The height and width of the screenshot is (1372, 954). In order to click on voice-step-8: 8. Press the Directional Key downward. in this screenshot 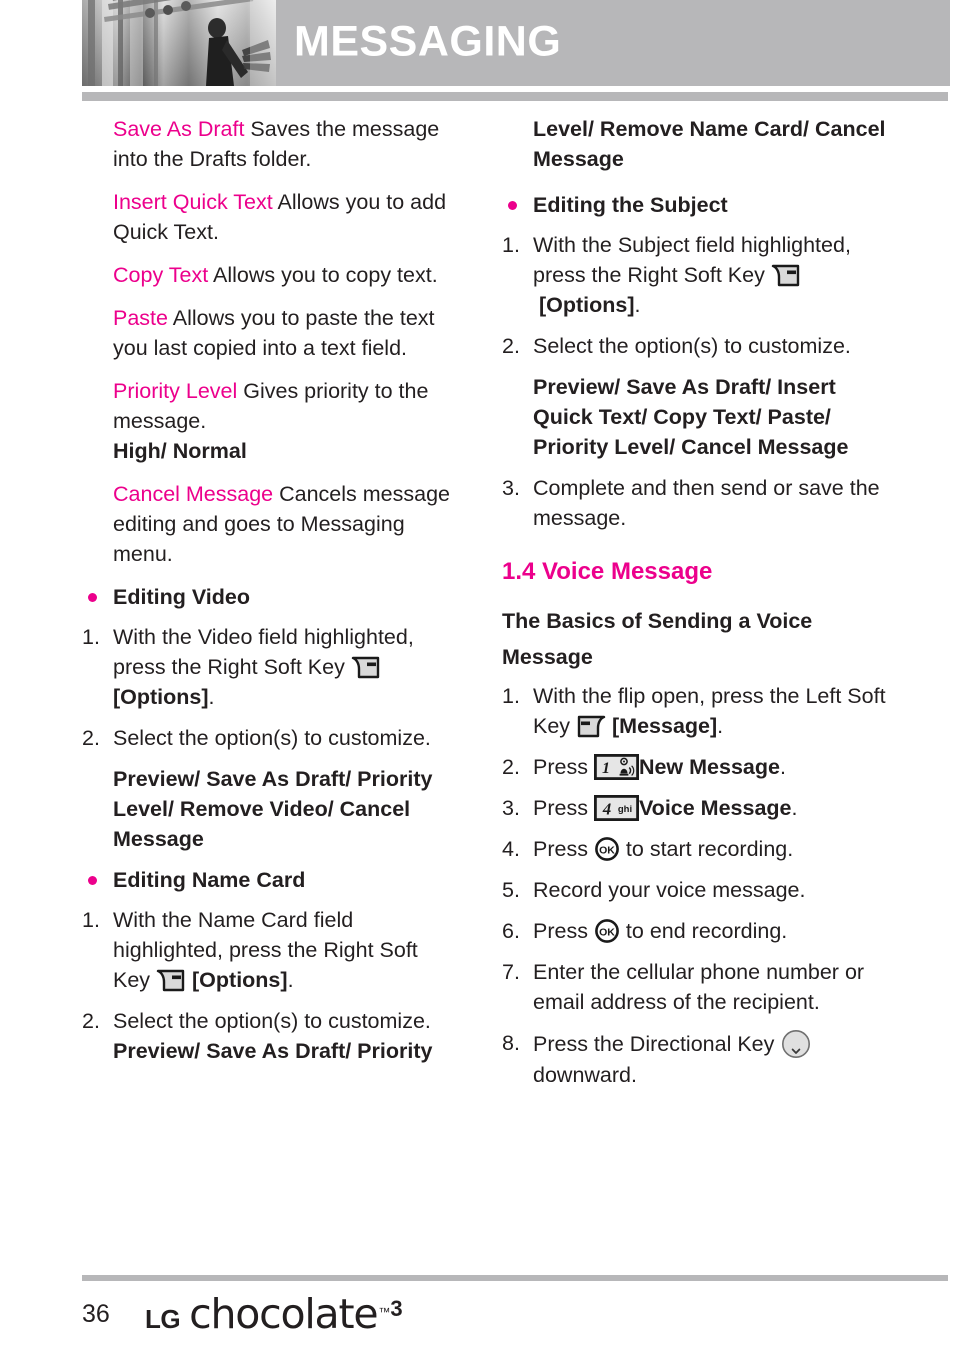, I will do `click(698, 1059)`.